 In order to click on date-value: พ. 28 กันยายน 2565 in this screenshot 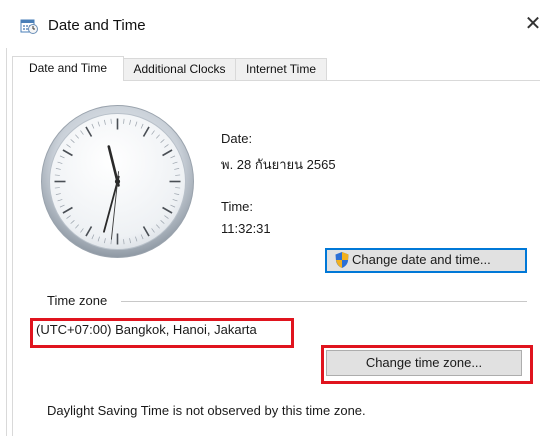, I will do `click(278, 164)`.